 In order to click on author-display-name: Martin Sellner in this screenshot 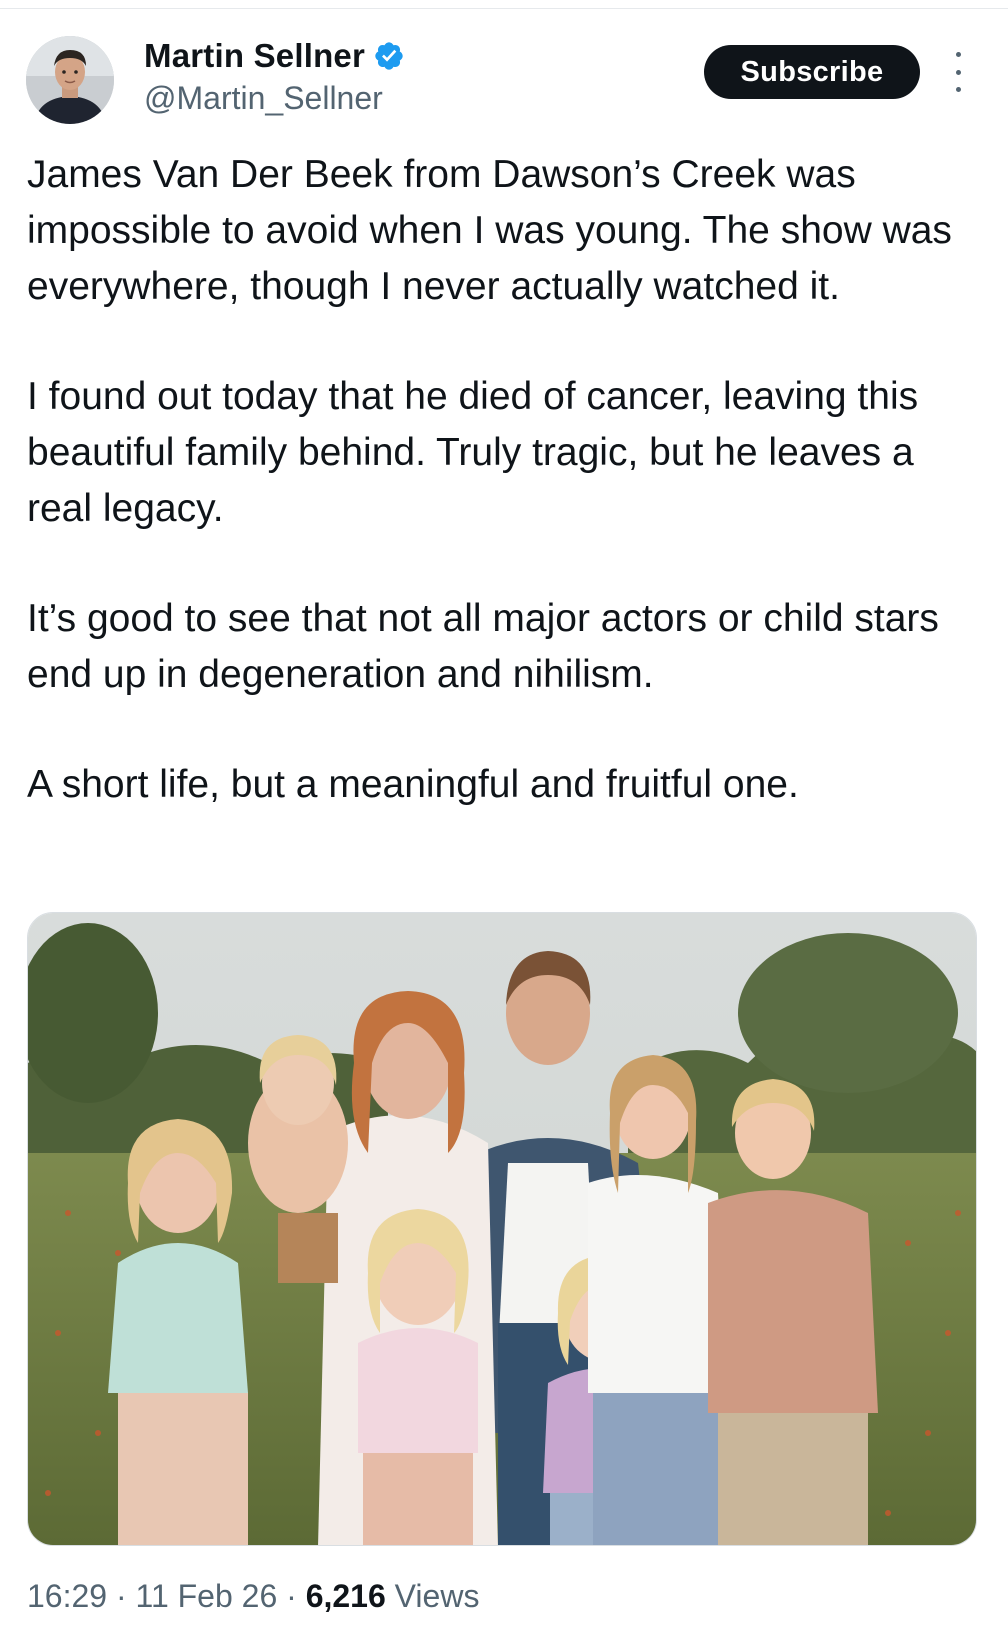, I will do `click(254, 56)`.